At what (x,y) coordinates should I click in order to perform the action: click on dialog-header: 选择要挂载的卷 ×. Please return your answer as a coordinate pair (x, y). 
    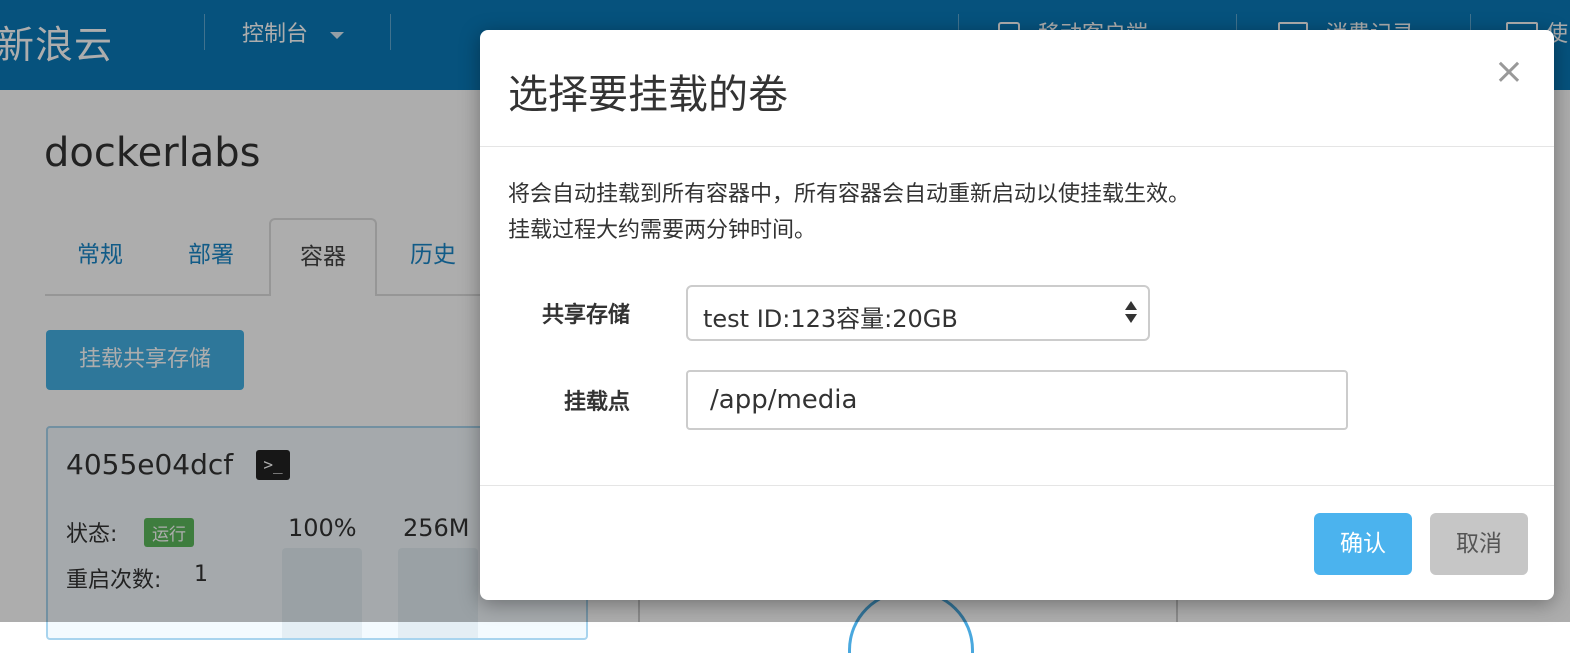
    Looking at the image, I should click on (1017, 88).